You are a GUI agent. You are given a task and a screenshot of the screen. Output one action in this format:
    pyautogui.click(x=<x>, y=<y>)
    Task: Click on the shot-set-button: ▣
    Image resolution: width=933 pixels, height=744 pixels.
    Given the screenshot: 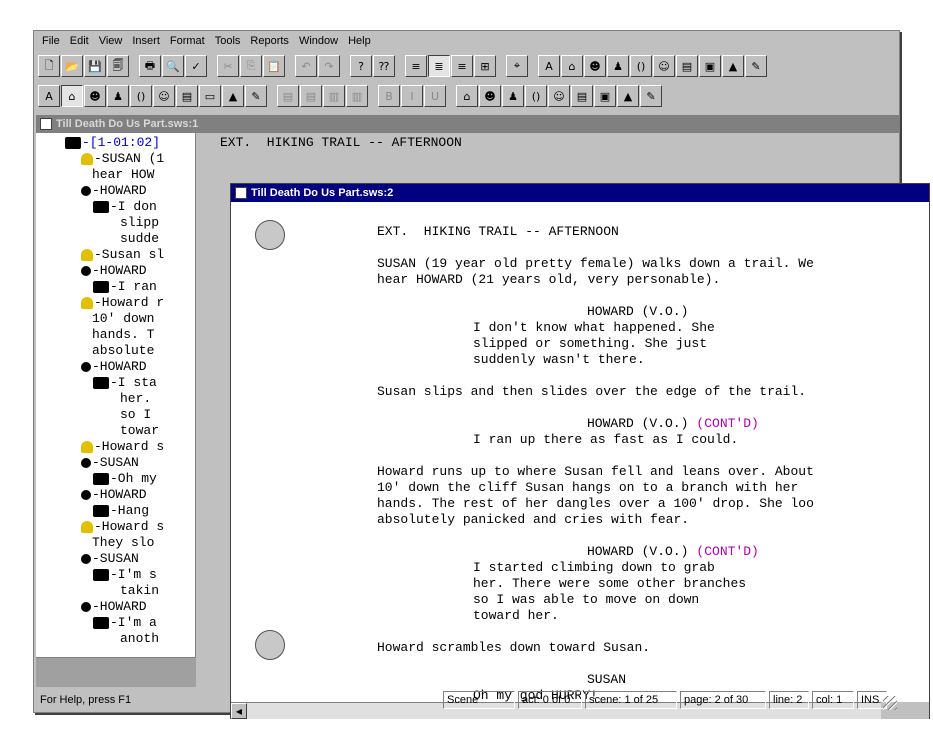 What is the action you would take?
    pyautogui.click(x=605, y=96)
    